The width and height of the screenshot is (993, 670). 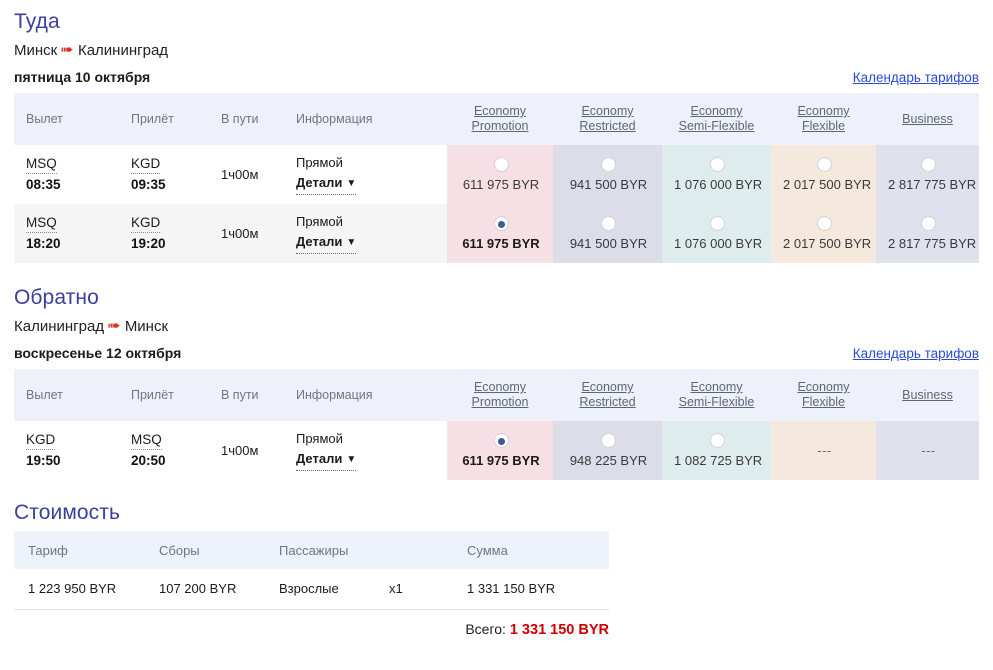 I want to click on cell-departure: KGD 19:50, so click(x=66, y=450).